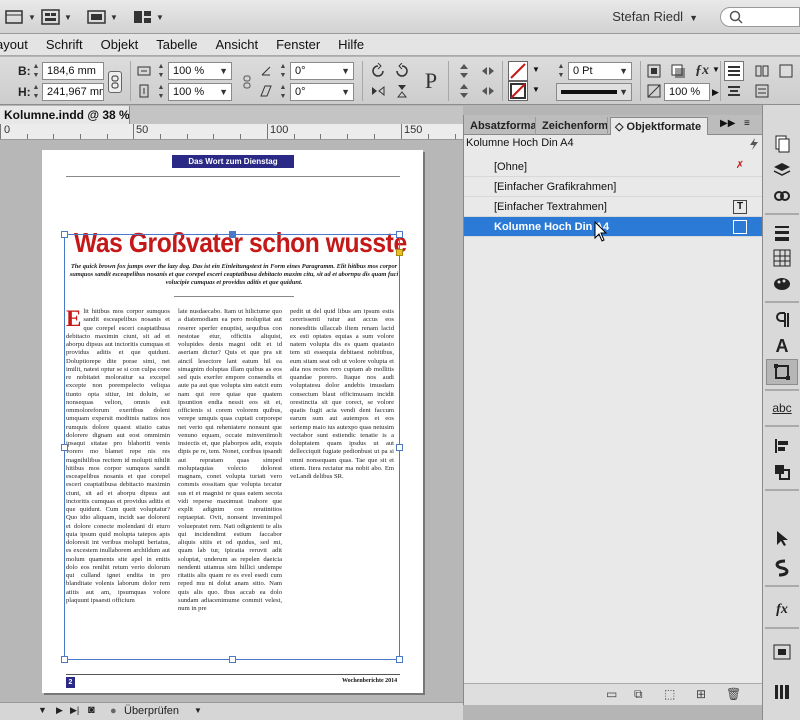 This screenshot has width=800, height=720. What do you see at coordinates (702, 71) in the screenshot?
I see `effects-fx-icon: ƒx` at bounding box center [702, 71].